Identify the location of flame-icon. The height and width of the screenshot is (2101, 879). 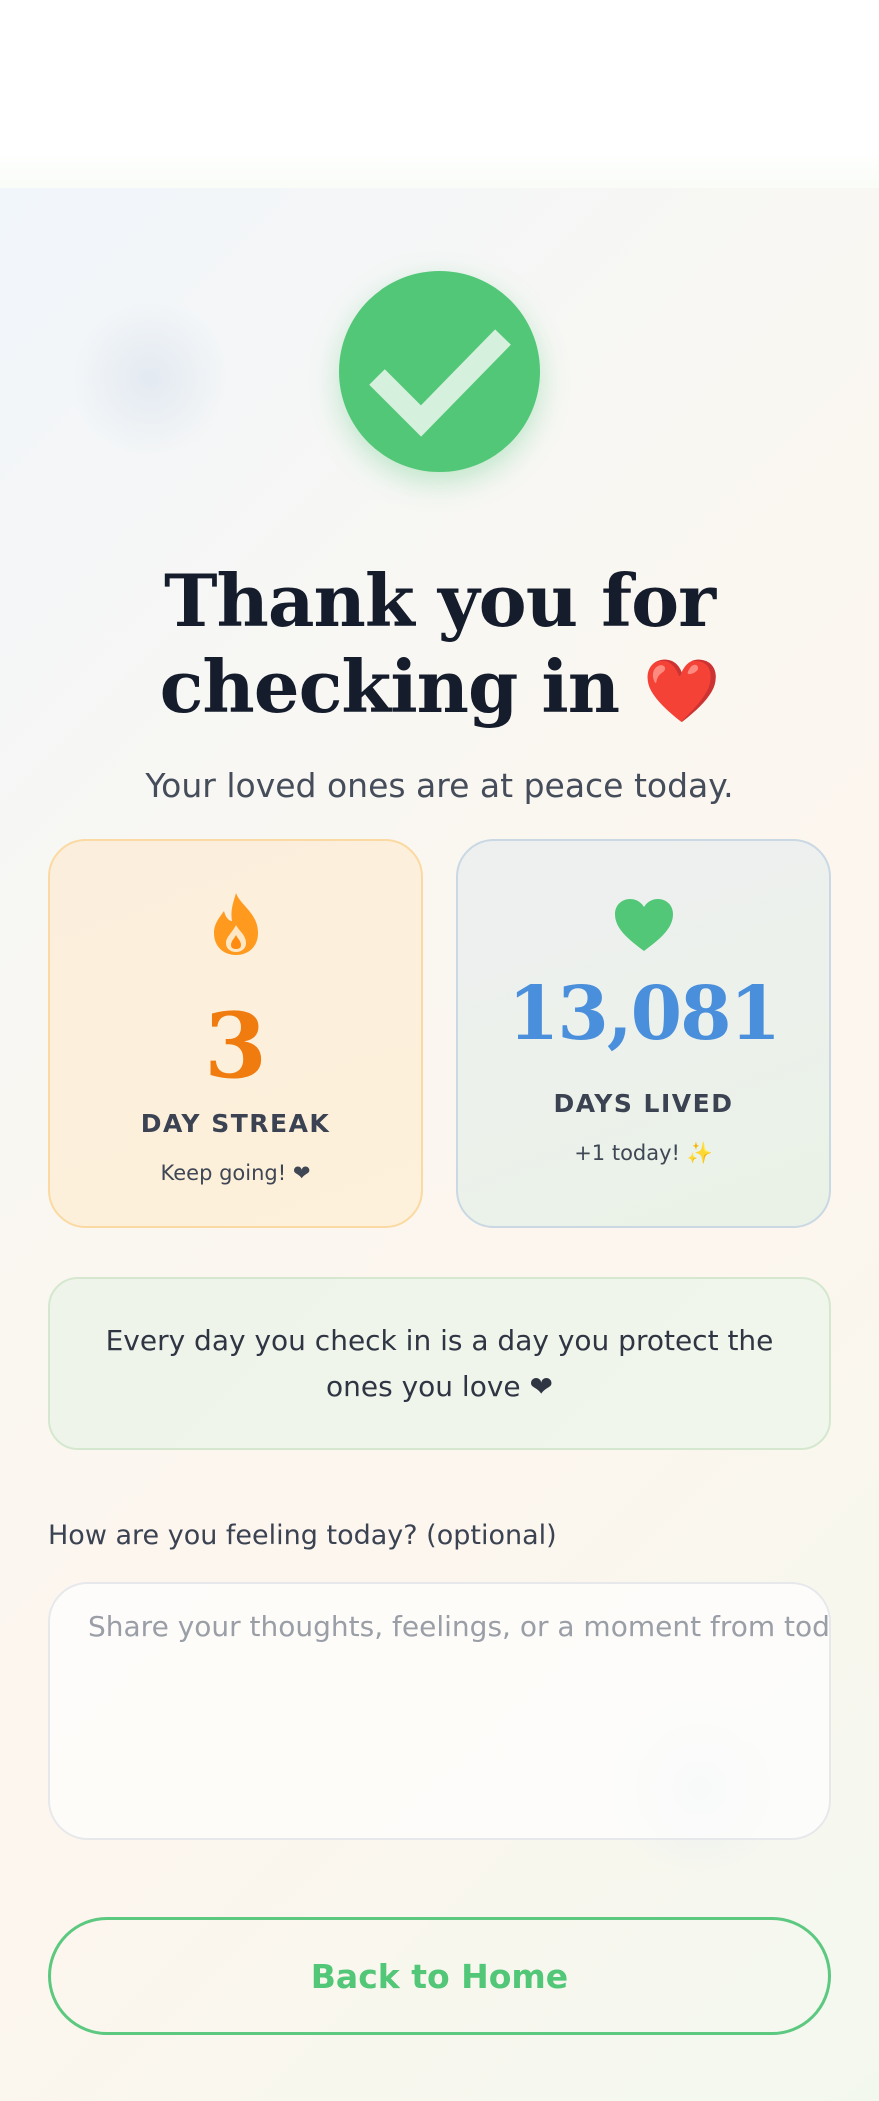
(235, 926).